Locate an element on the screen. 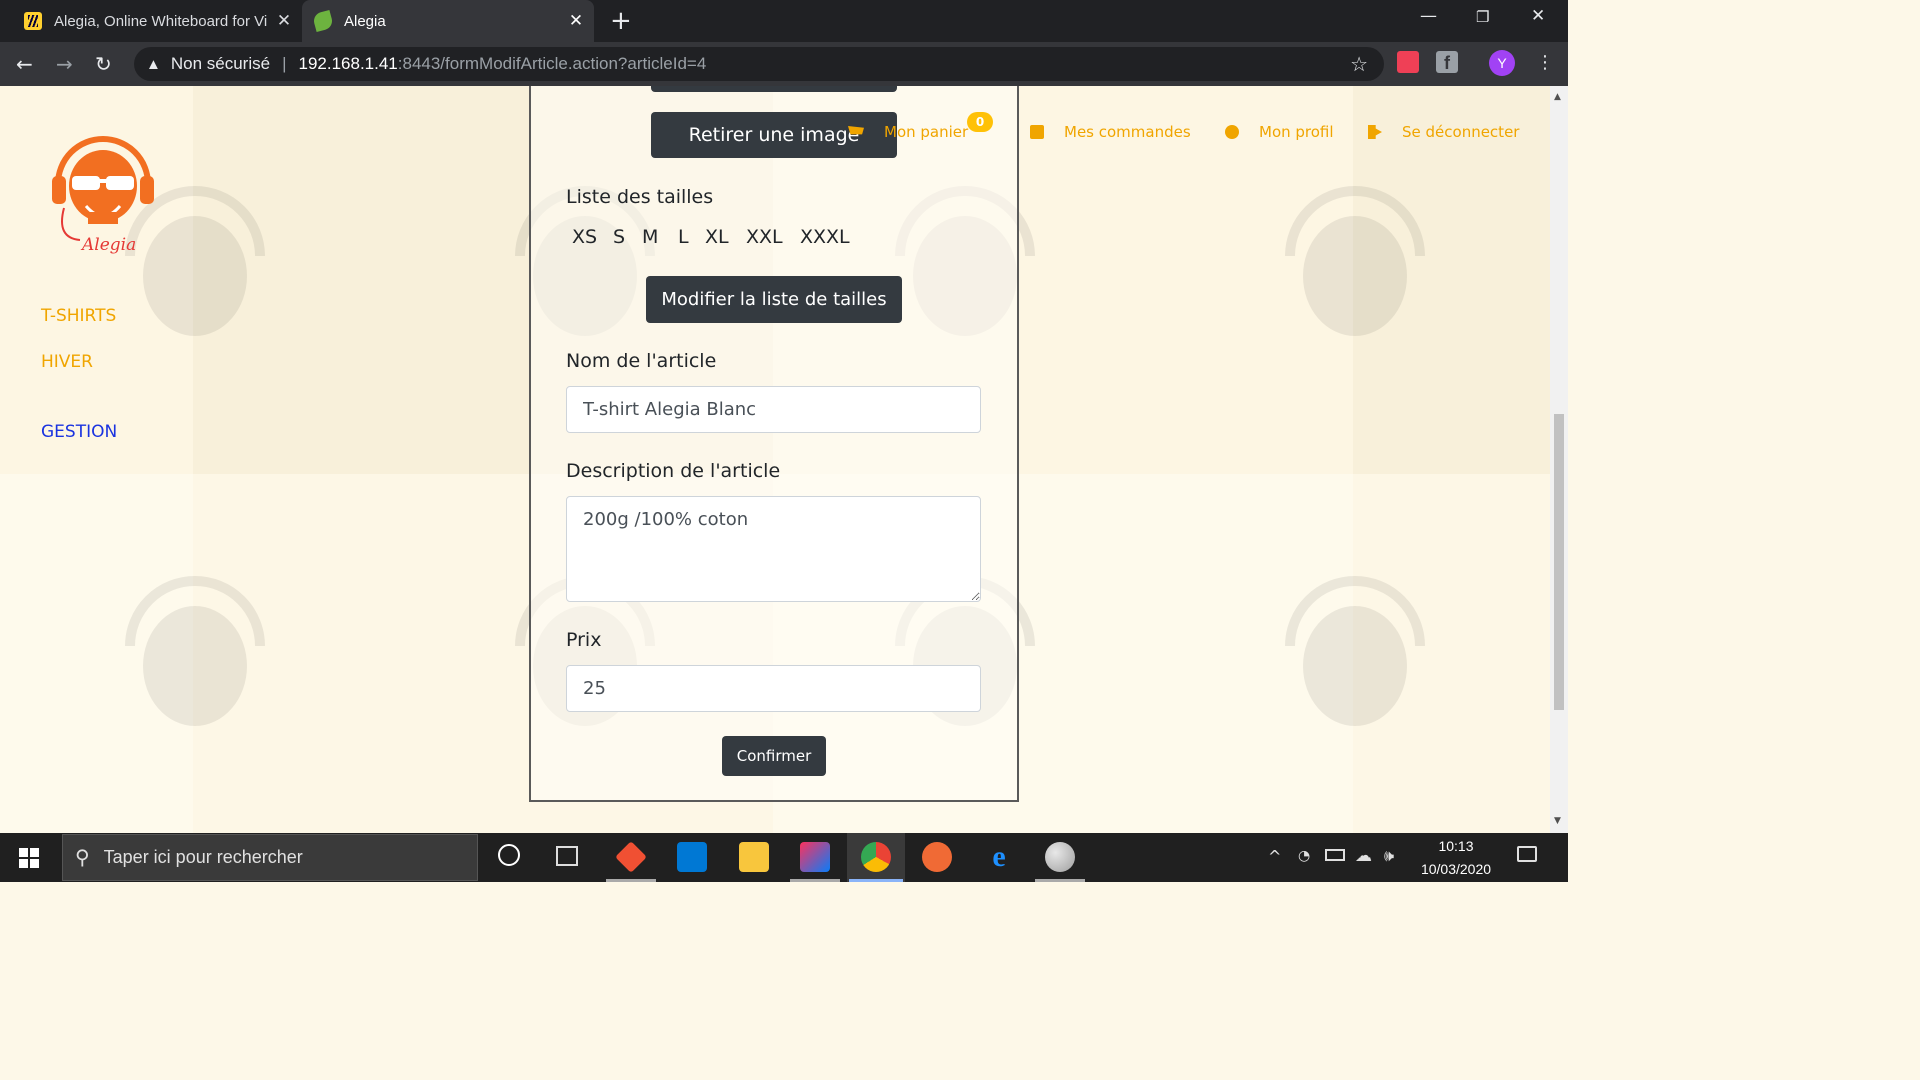  chrome-app-icon is located at coordinates (876, 857).